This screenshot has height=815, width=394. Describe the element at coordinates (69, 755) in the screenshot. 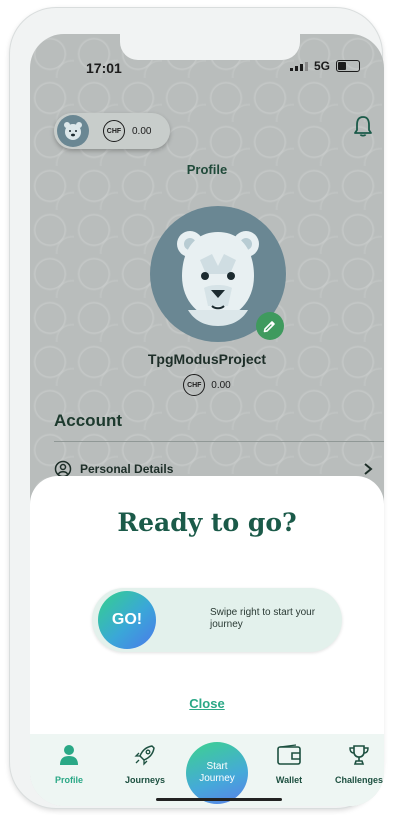

I see `person-icon` at that location.